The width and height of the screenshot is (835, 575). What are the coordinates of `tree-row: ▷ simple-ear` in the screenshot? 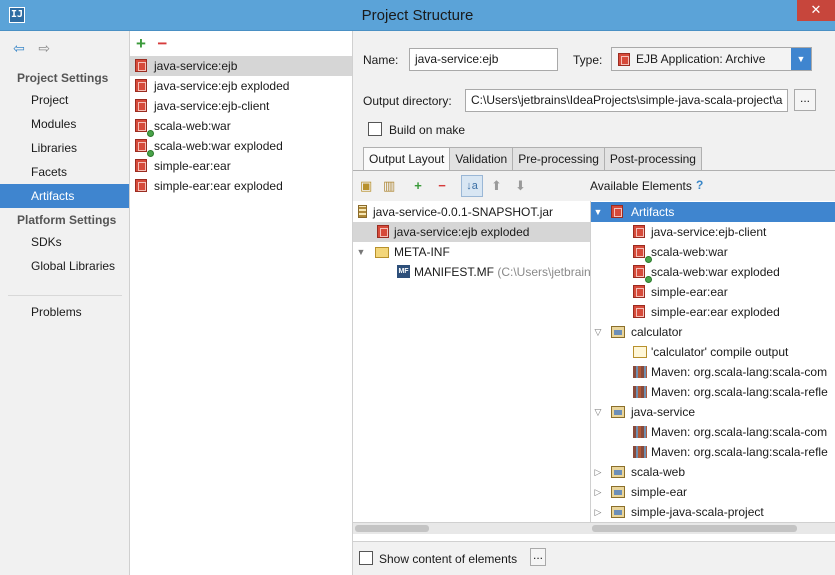 It's located at (713, 492).